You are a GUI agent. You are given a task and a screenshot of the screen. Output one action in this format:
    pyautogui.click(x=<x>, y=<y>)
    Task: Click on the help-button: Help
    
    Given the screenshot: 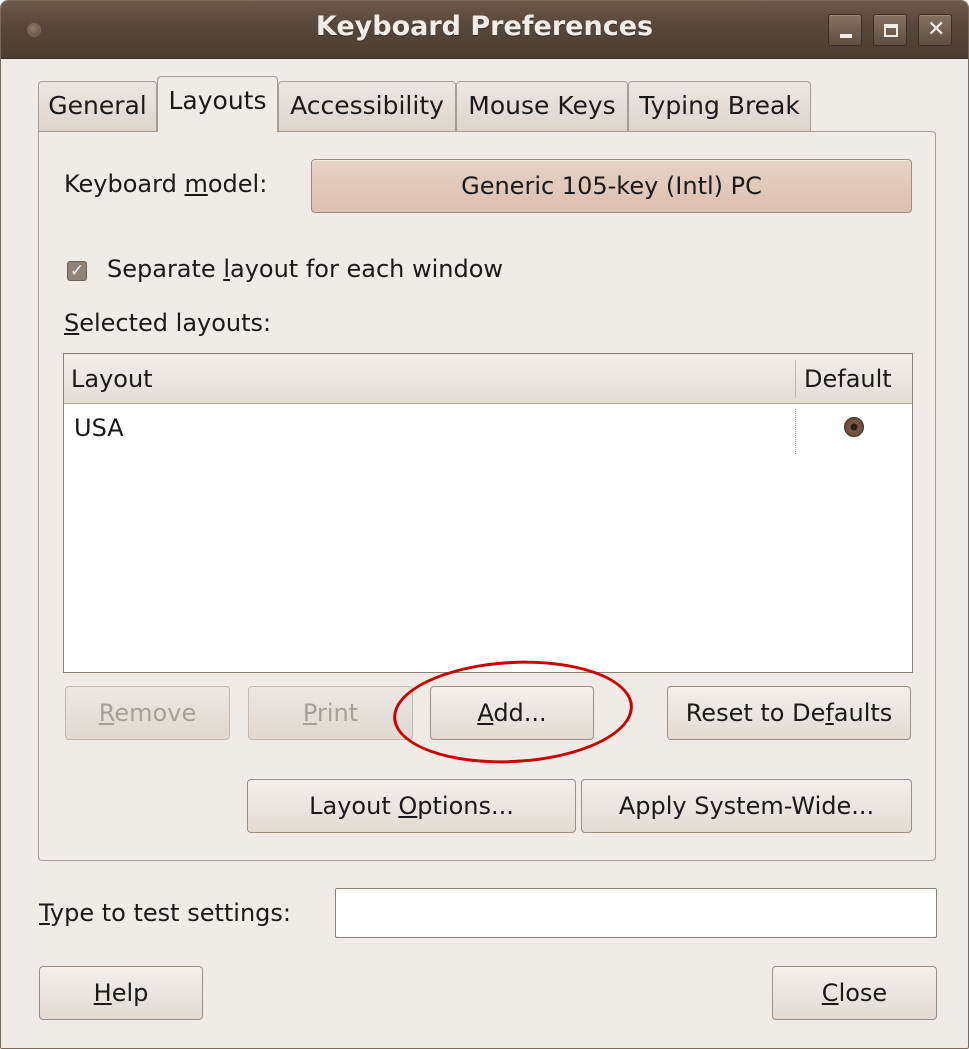 What is the action you would take?
    pyautogui.click(x=121, y=993)
    